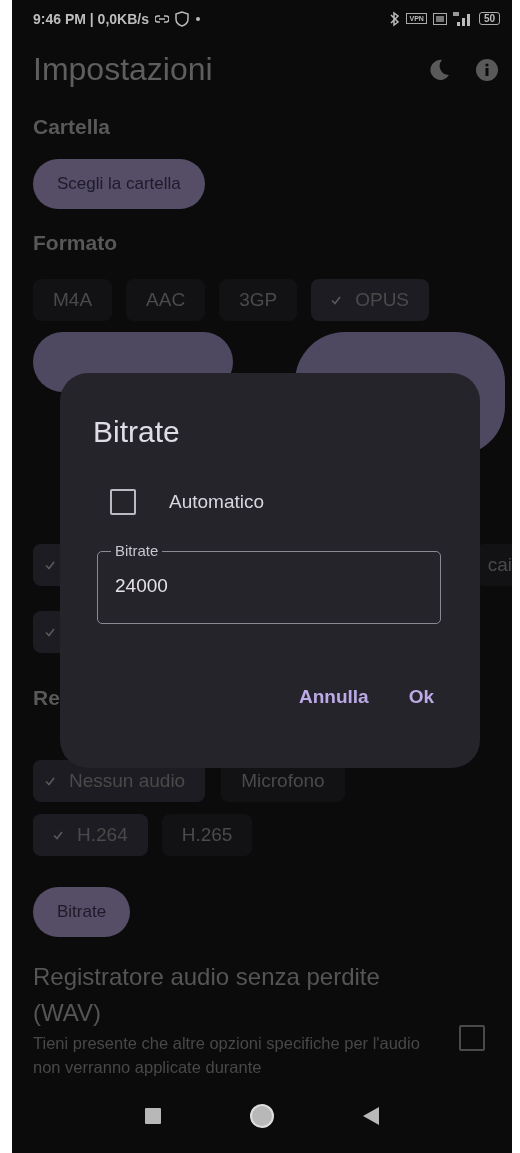  What do you see at coordinates (75, 243) in the screenshot?
I see `section-heading: Formato` at bounding box center [75, 243].